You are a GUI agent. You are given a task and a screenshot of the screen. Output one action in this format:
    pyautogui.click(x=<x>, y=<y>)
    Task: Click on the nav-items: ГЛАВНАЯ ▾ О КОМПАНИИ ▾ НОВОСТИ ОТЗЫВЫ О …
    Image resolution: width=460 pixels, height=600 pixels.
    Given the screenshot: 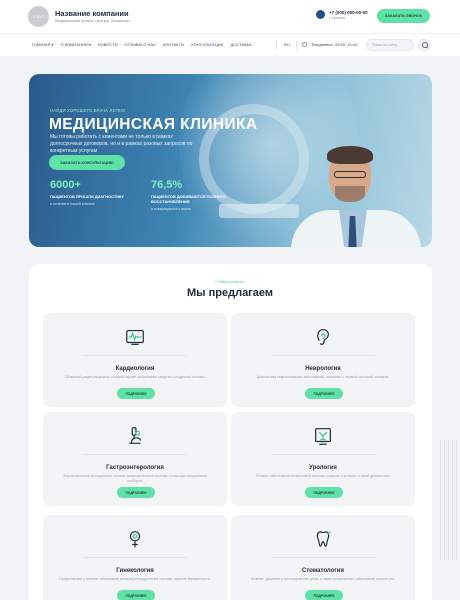 What is the action you would take?
    pyautogui.click(x=142, y=44)
    